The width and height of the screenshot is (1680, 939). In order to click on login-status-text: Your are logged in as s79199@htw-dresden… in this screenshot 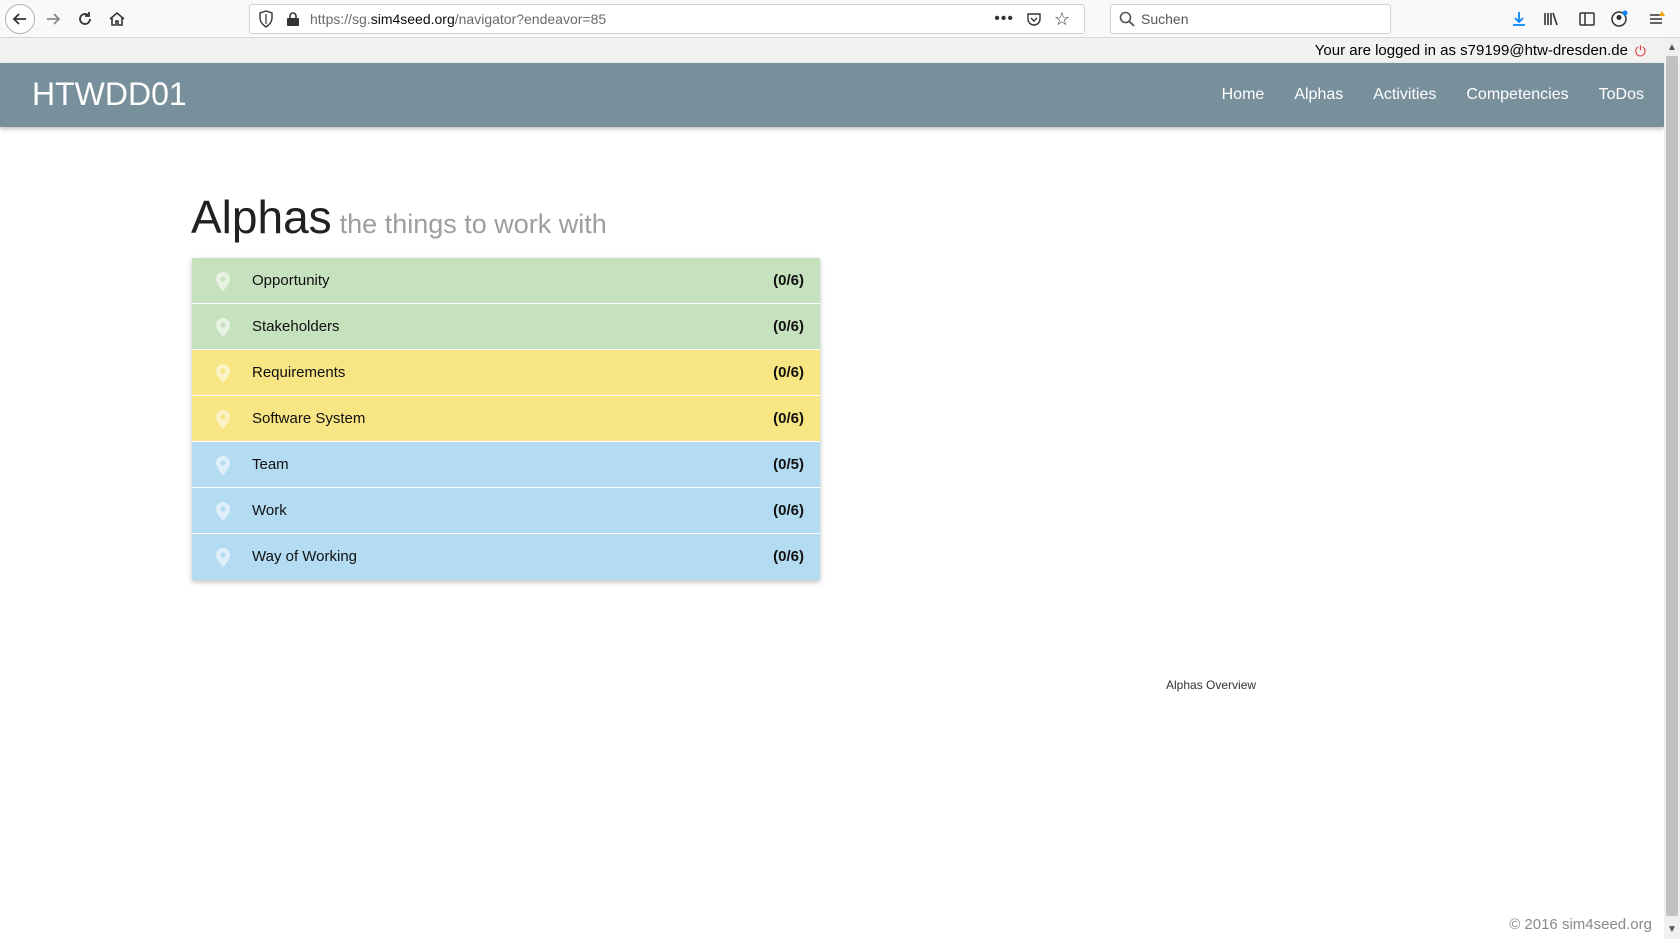, I will do `click(1471, 50)`.